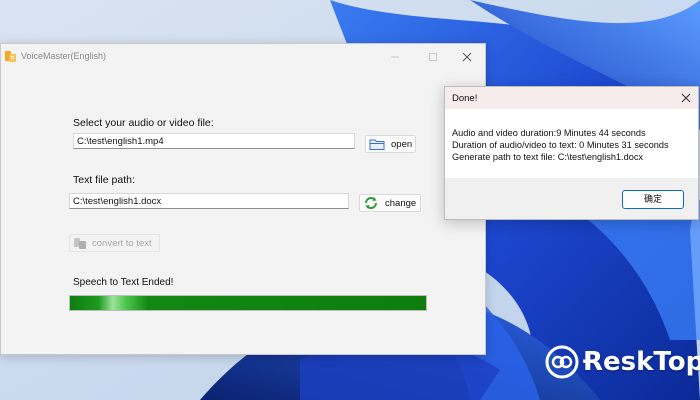 This screenshot has height=400, width=700. I want to click on text-file-label: Text file path:, so click(104, 180).